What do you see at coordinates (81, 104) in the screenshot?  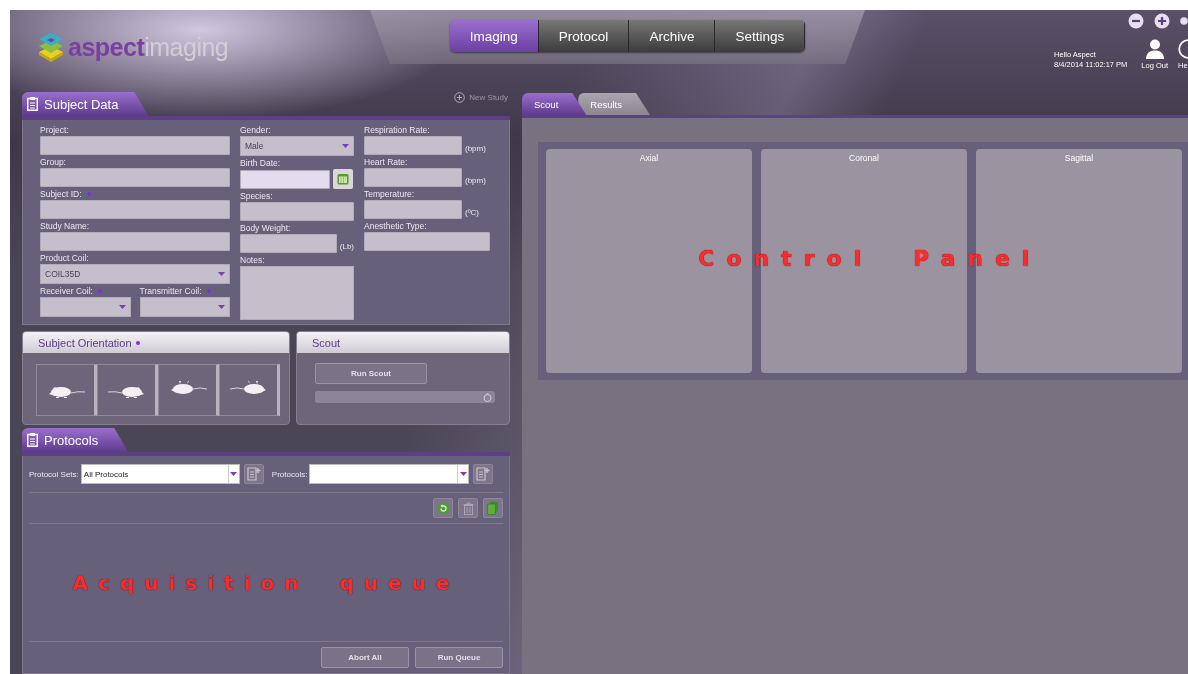 I see `section-title: Subject Data` at bounding box center [81, 104].